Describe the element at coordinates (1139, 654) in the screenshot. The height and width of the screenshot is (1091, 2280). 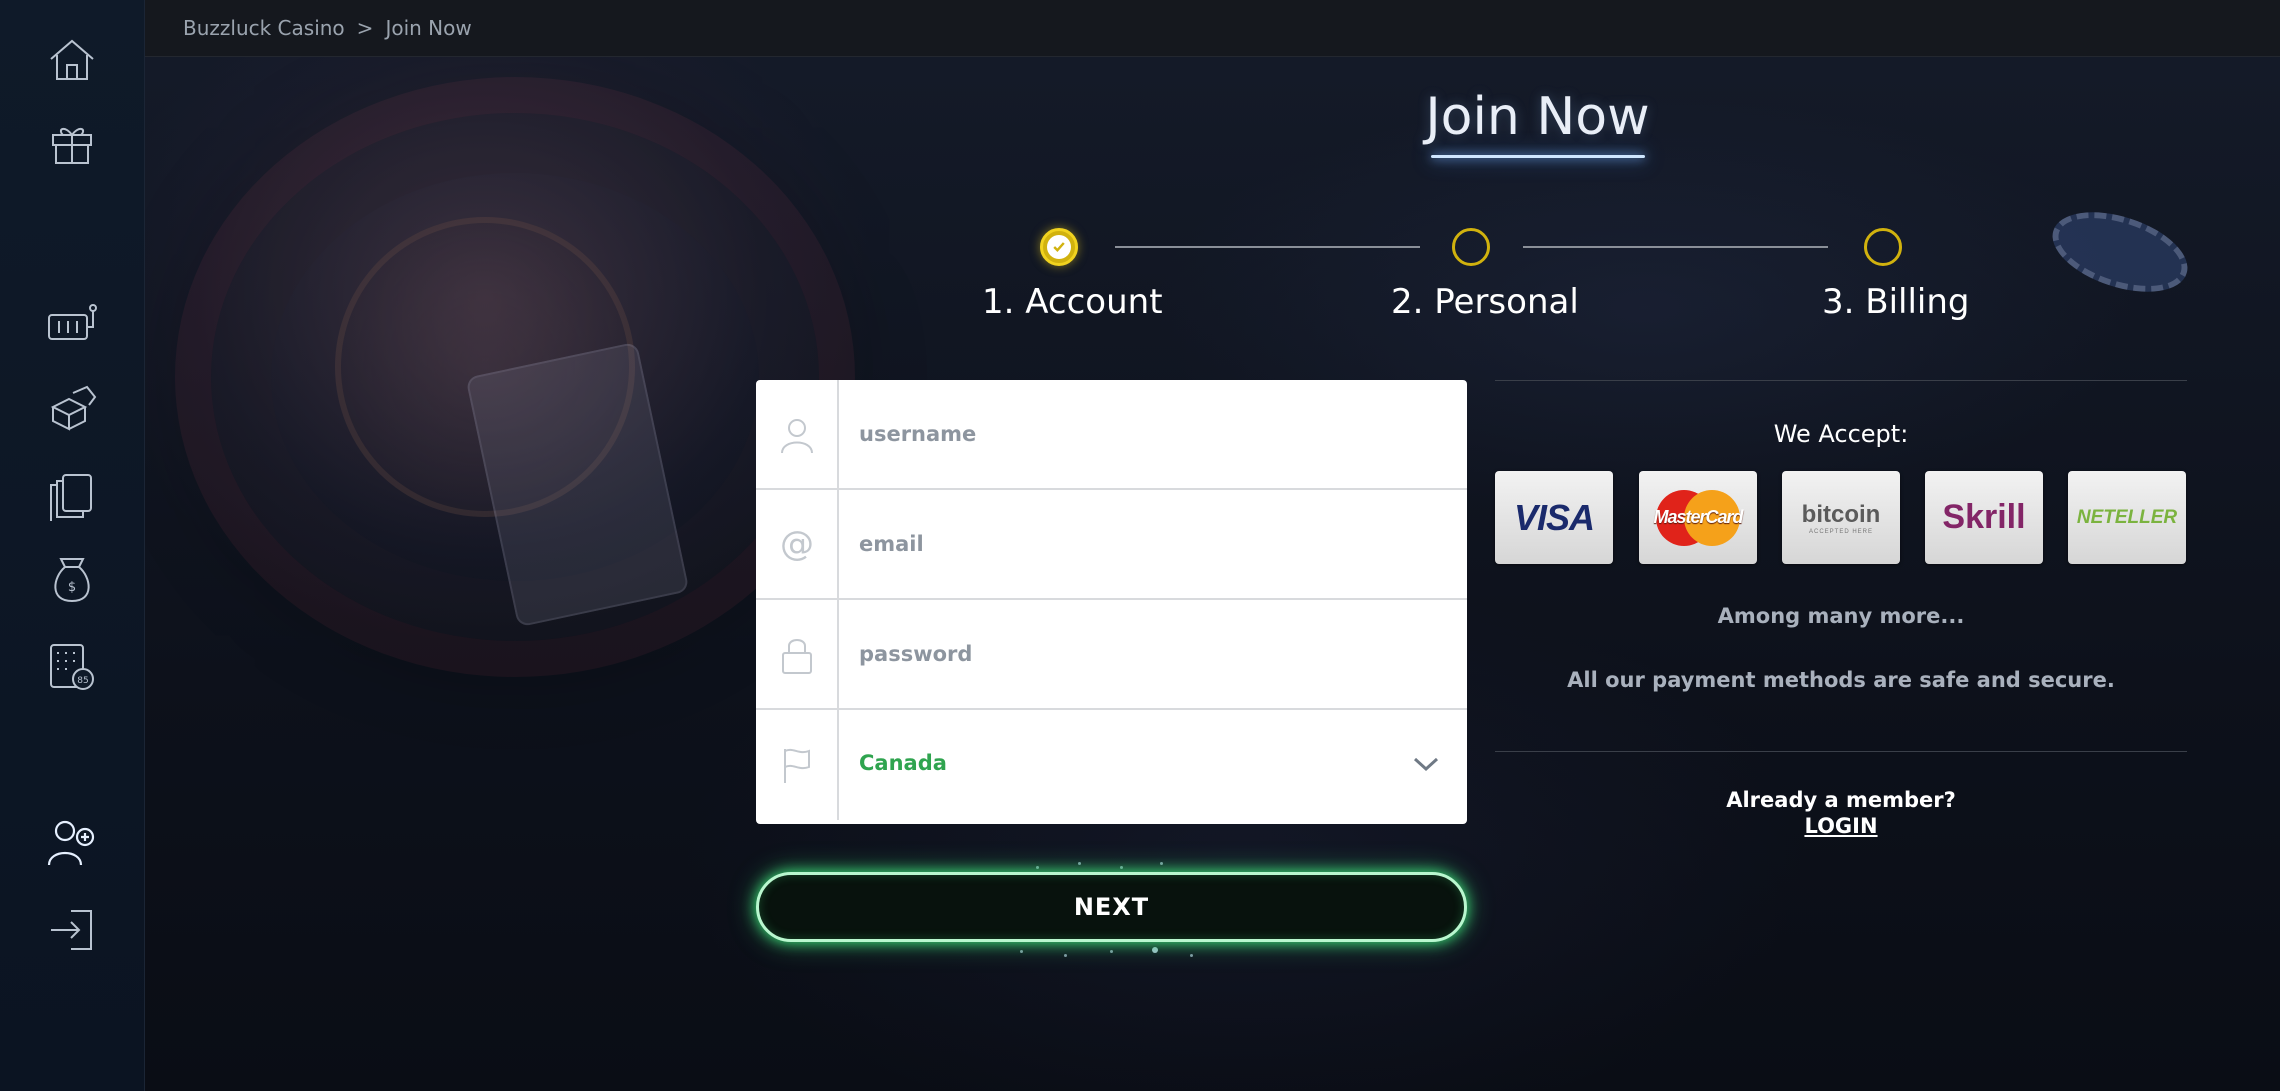
I see `password-input` at that location.